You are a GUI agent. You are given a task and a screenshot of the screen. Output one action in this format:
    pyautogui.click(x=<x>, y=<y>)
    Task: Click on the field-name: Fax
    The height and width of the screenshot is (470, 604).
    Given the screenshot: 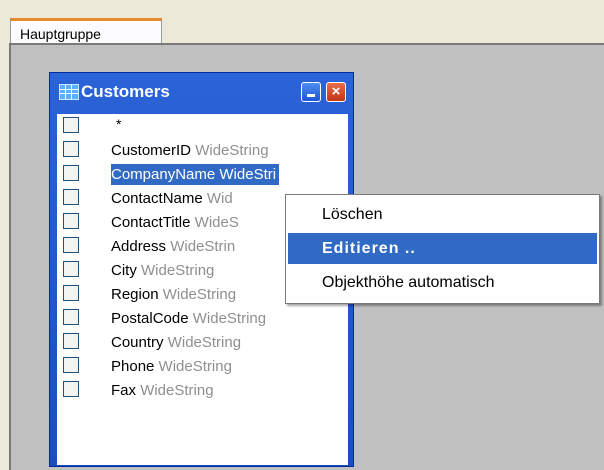 What is the action you would take?
    pyautogui.click(x=124, y=390)
    